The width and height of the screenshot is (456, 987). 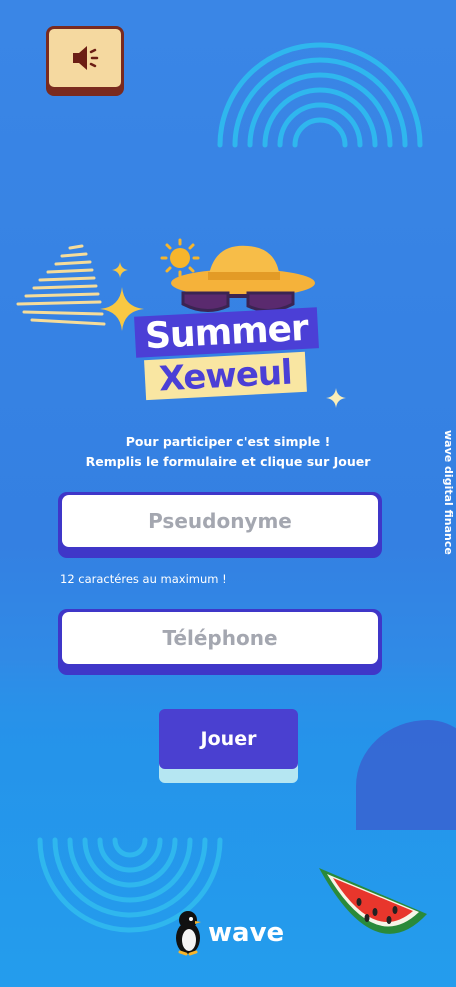 What do you see at coordinates (188, 933) in the screenshot?
I see `penguin-icon` at bounding box center [188, 933].